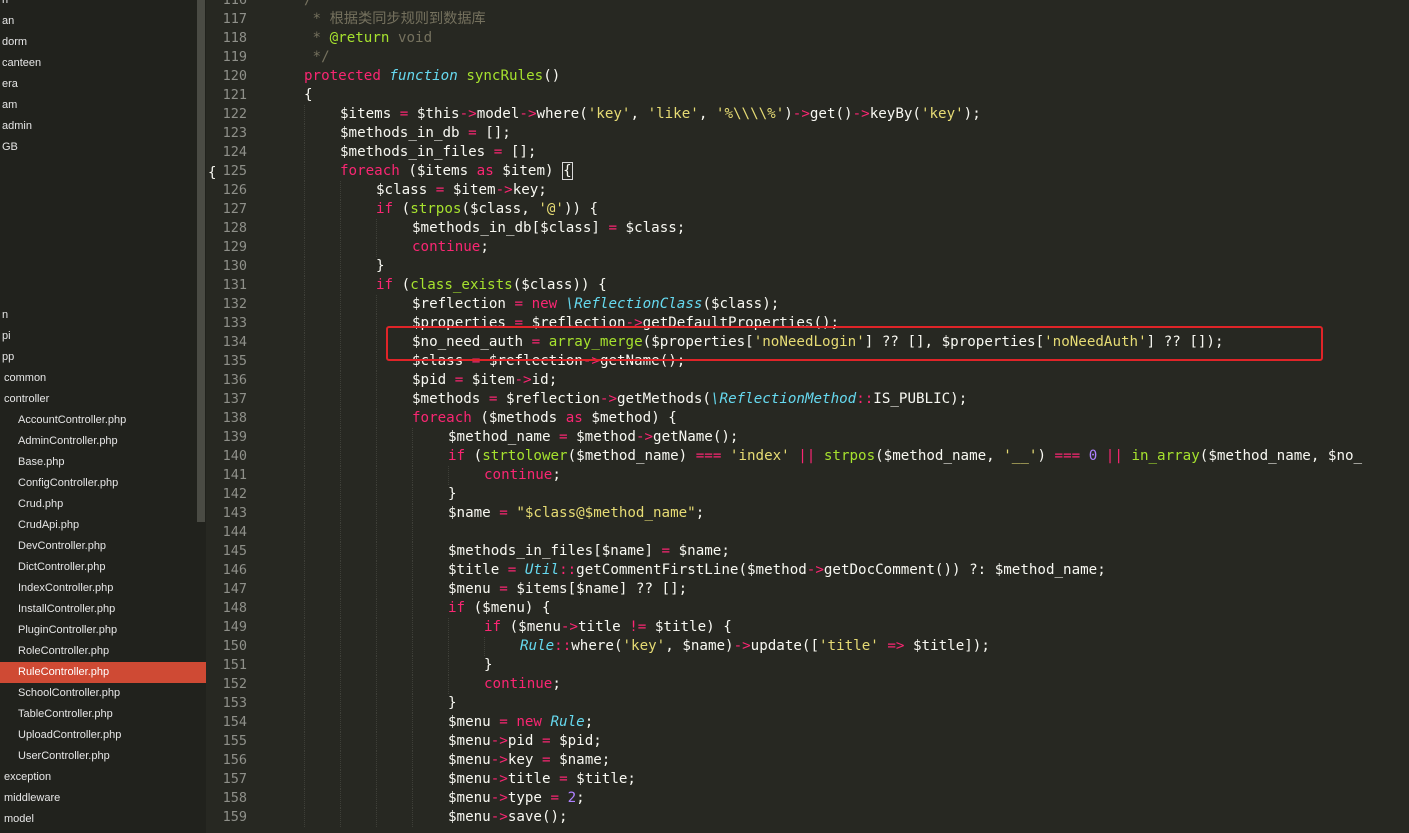 The height and width of the screenshot is (833, 1409). I want to click on code-token: \ReflectionClass, so click(634, 304).